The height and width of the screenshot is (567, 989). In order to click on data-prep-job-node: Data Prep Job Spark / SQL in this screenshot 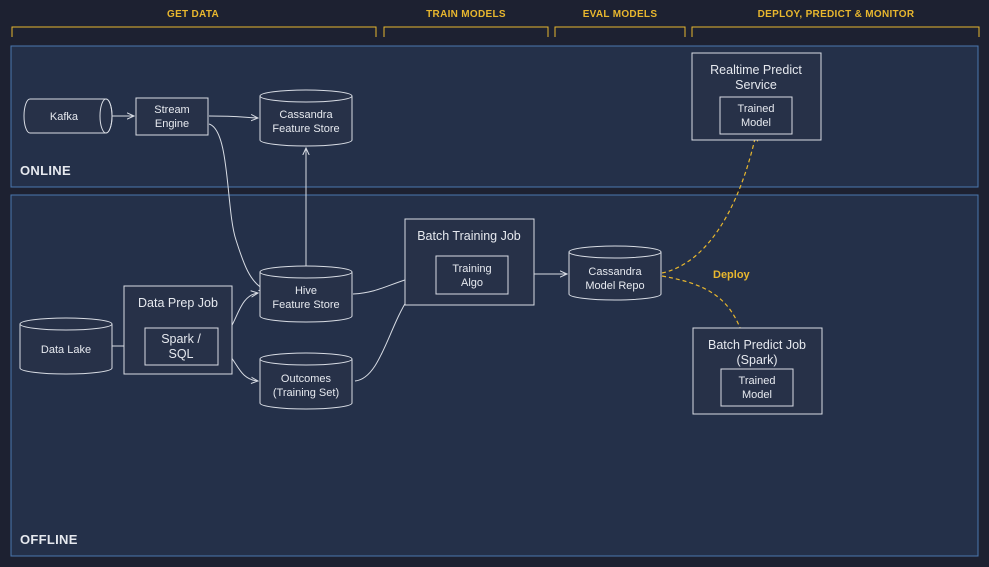, I will do `click(178, 330)`.